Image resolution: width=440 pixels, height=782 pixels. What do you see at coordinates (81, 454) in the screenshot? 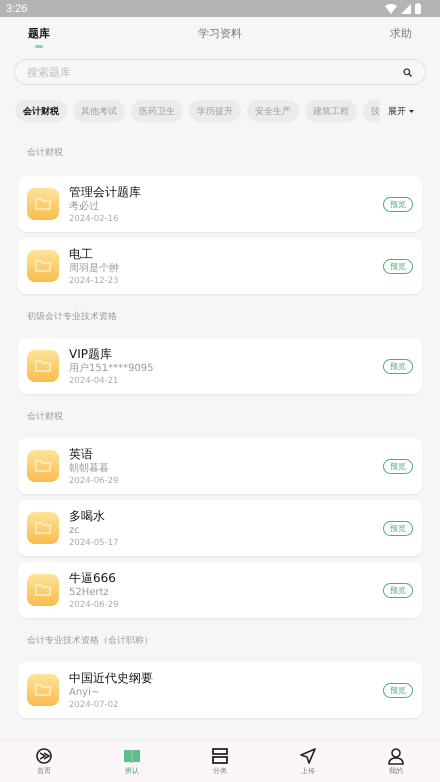
I see `bank-name: 英语` at bounding box center [81, 454].